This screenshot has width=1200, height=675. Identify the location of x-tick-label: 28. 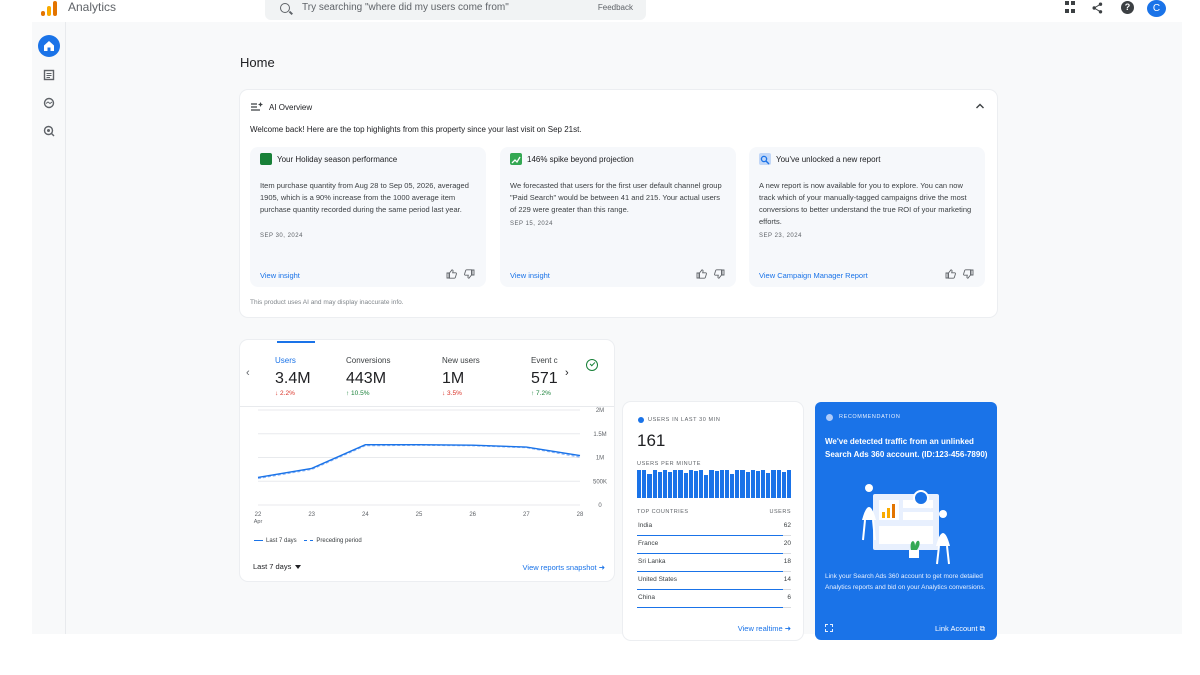
(580, 515).